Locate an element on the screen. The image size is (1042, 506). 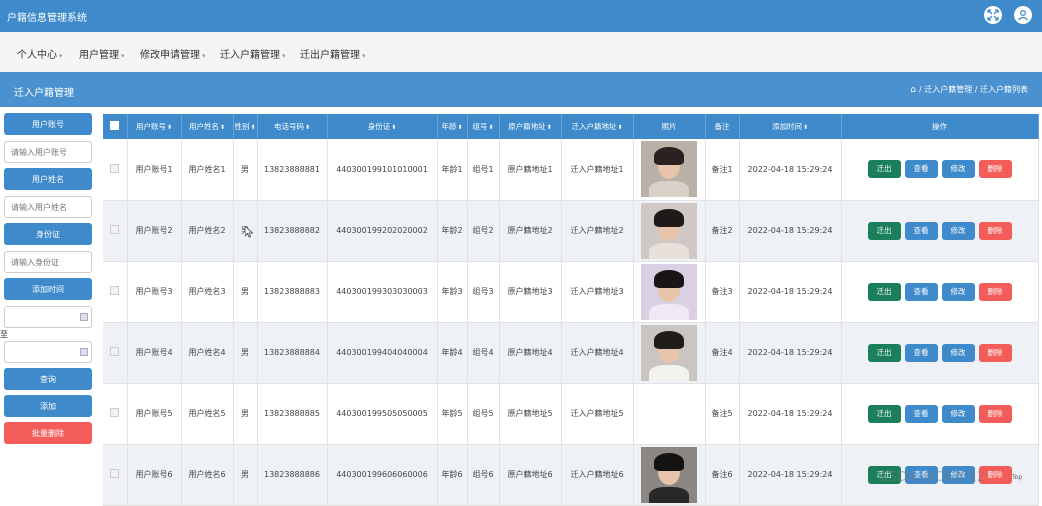
cell-orig-addr: 原户籍地址5 is located at coordinates (530, 414).